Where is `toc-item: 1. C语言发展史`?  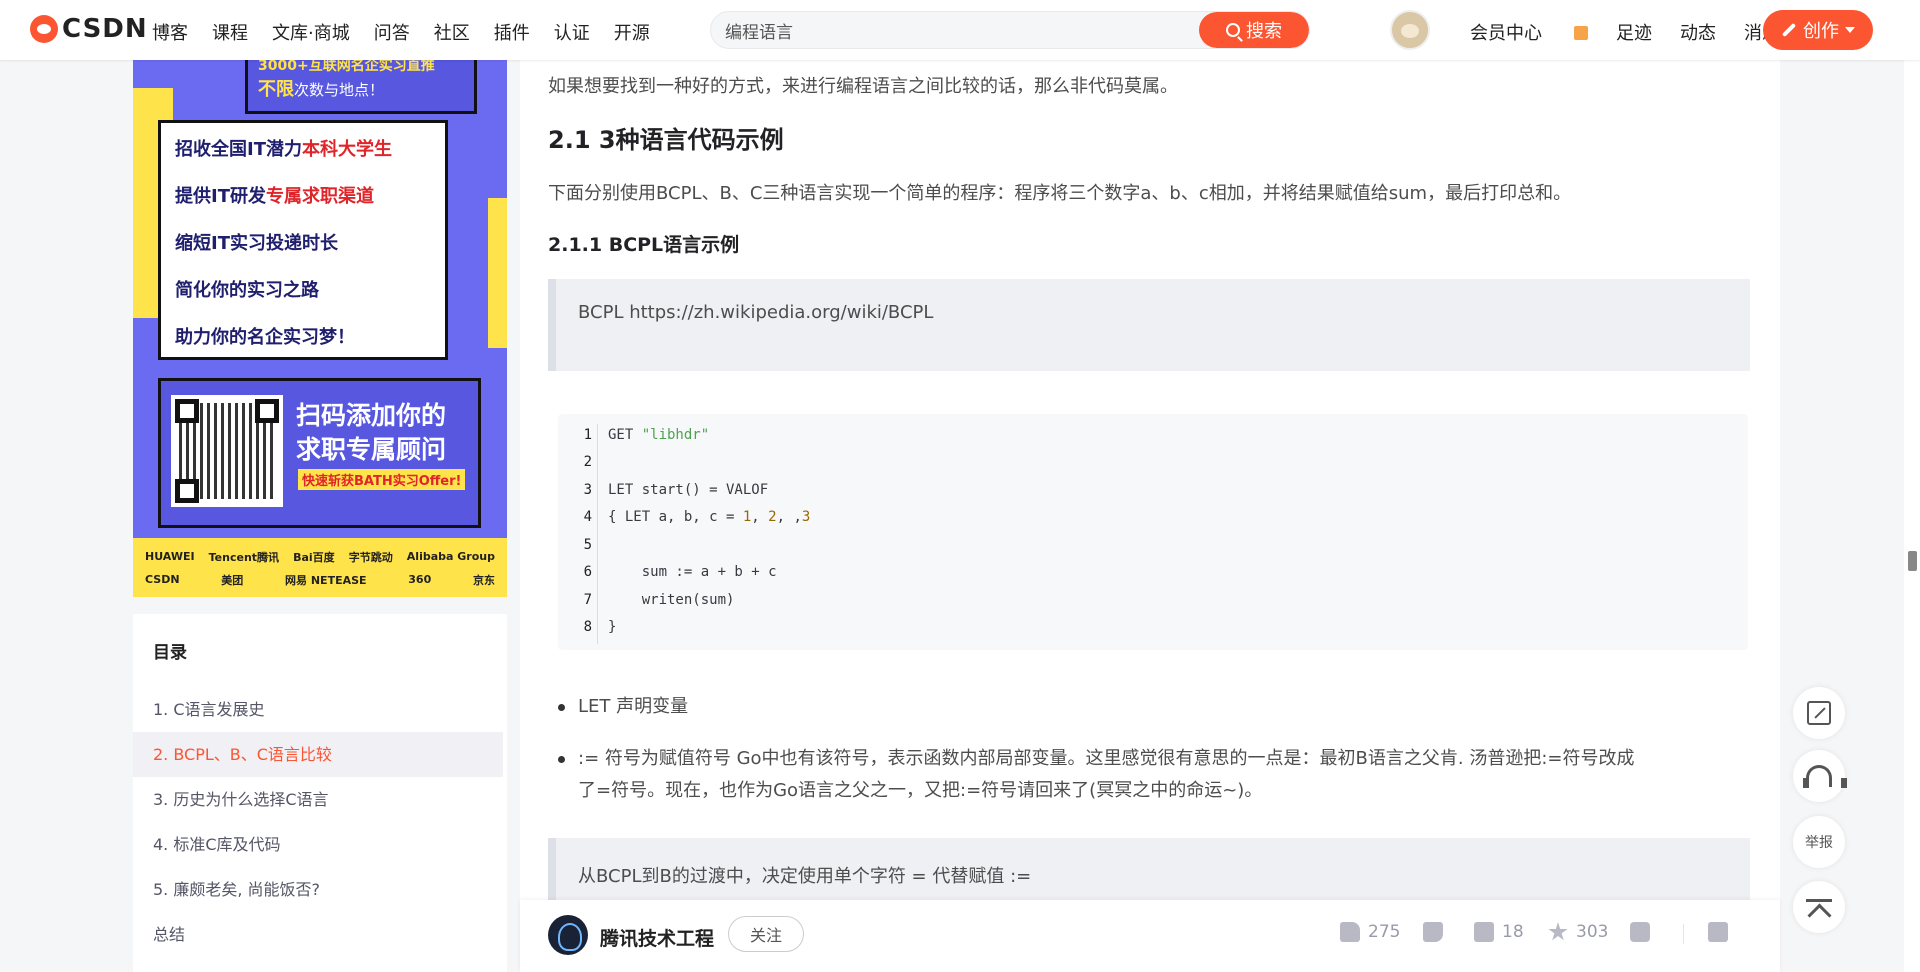
toc-item: 1. C语言发展史 is located at coordinates (318, 709).